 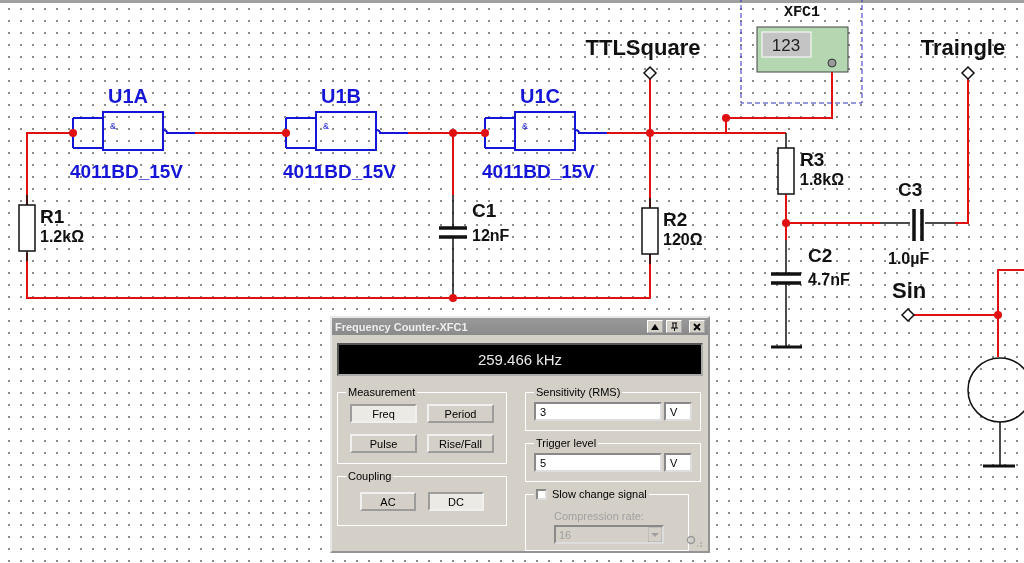 I want to click on terminal-icon, so click(x=832, y=63).